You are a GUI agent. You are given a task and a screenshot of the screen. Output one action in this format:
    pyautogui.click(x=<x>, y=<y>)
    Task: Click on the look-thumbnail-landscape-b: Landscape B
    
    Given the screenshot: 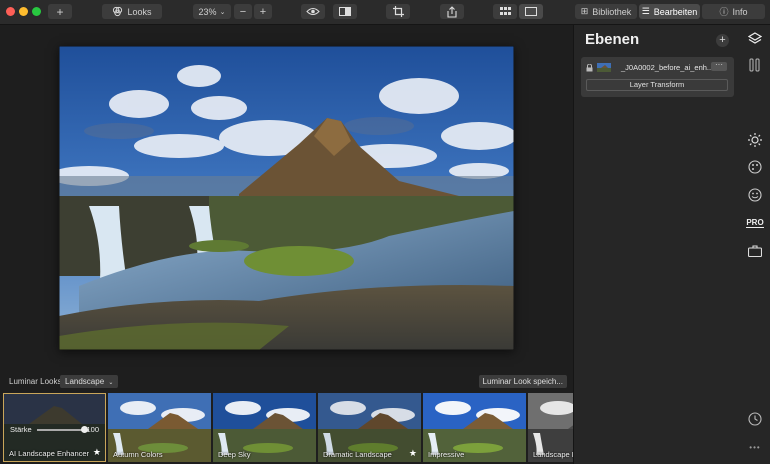 What is the action you would take?
    pyautogui.click(x=550, y=427)
    